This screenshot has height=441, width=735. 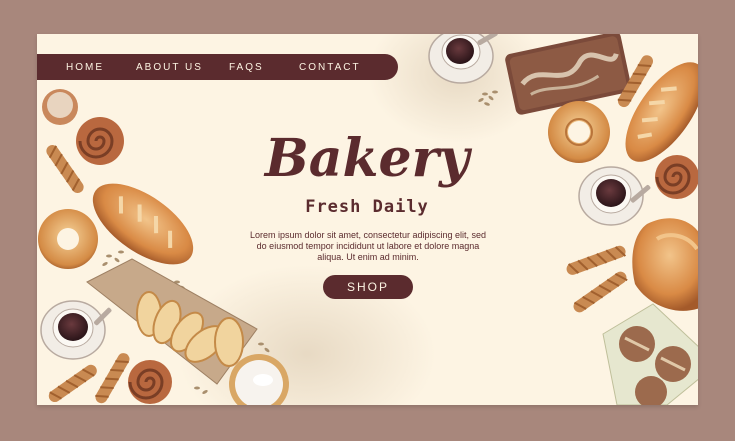 What do you see at coordinates (368, 287) in the screenshot?
I see `shop-button: SHOP` at bounding box center [368, 287].